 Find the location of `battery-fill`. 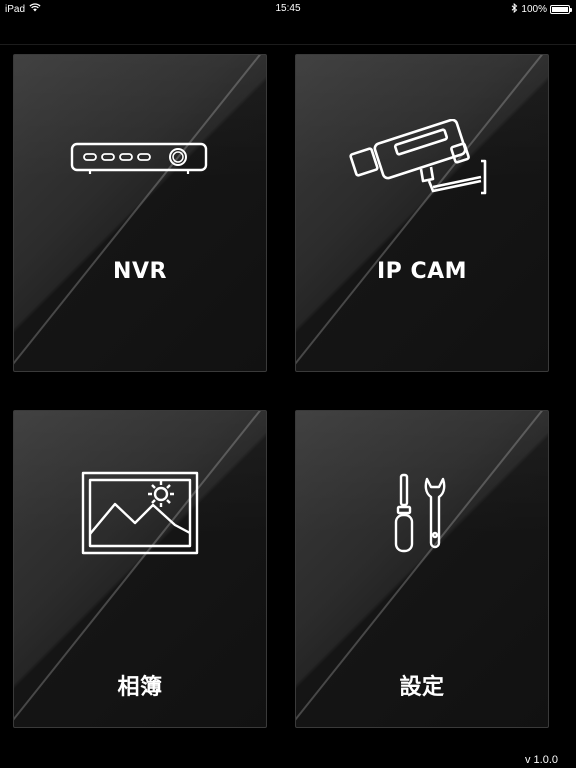

battery-fill is located at coordinates (560, 9).